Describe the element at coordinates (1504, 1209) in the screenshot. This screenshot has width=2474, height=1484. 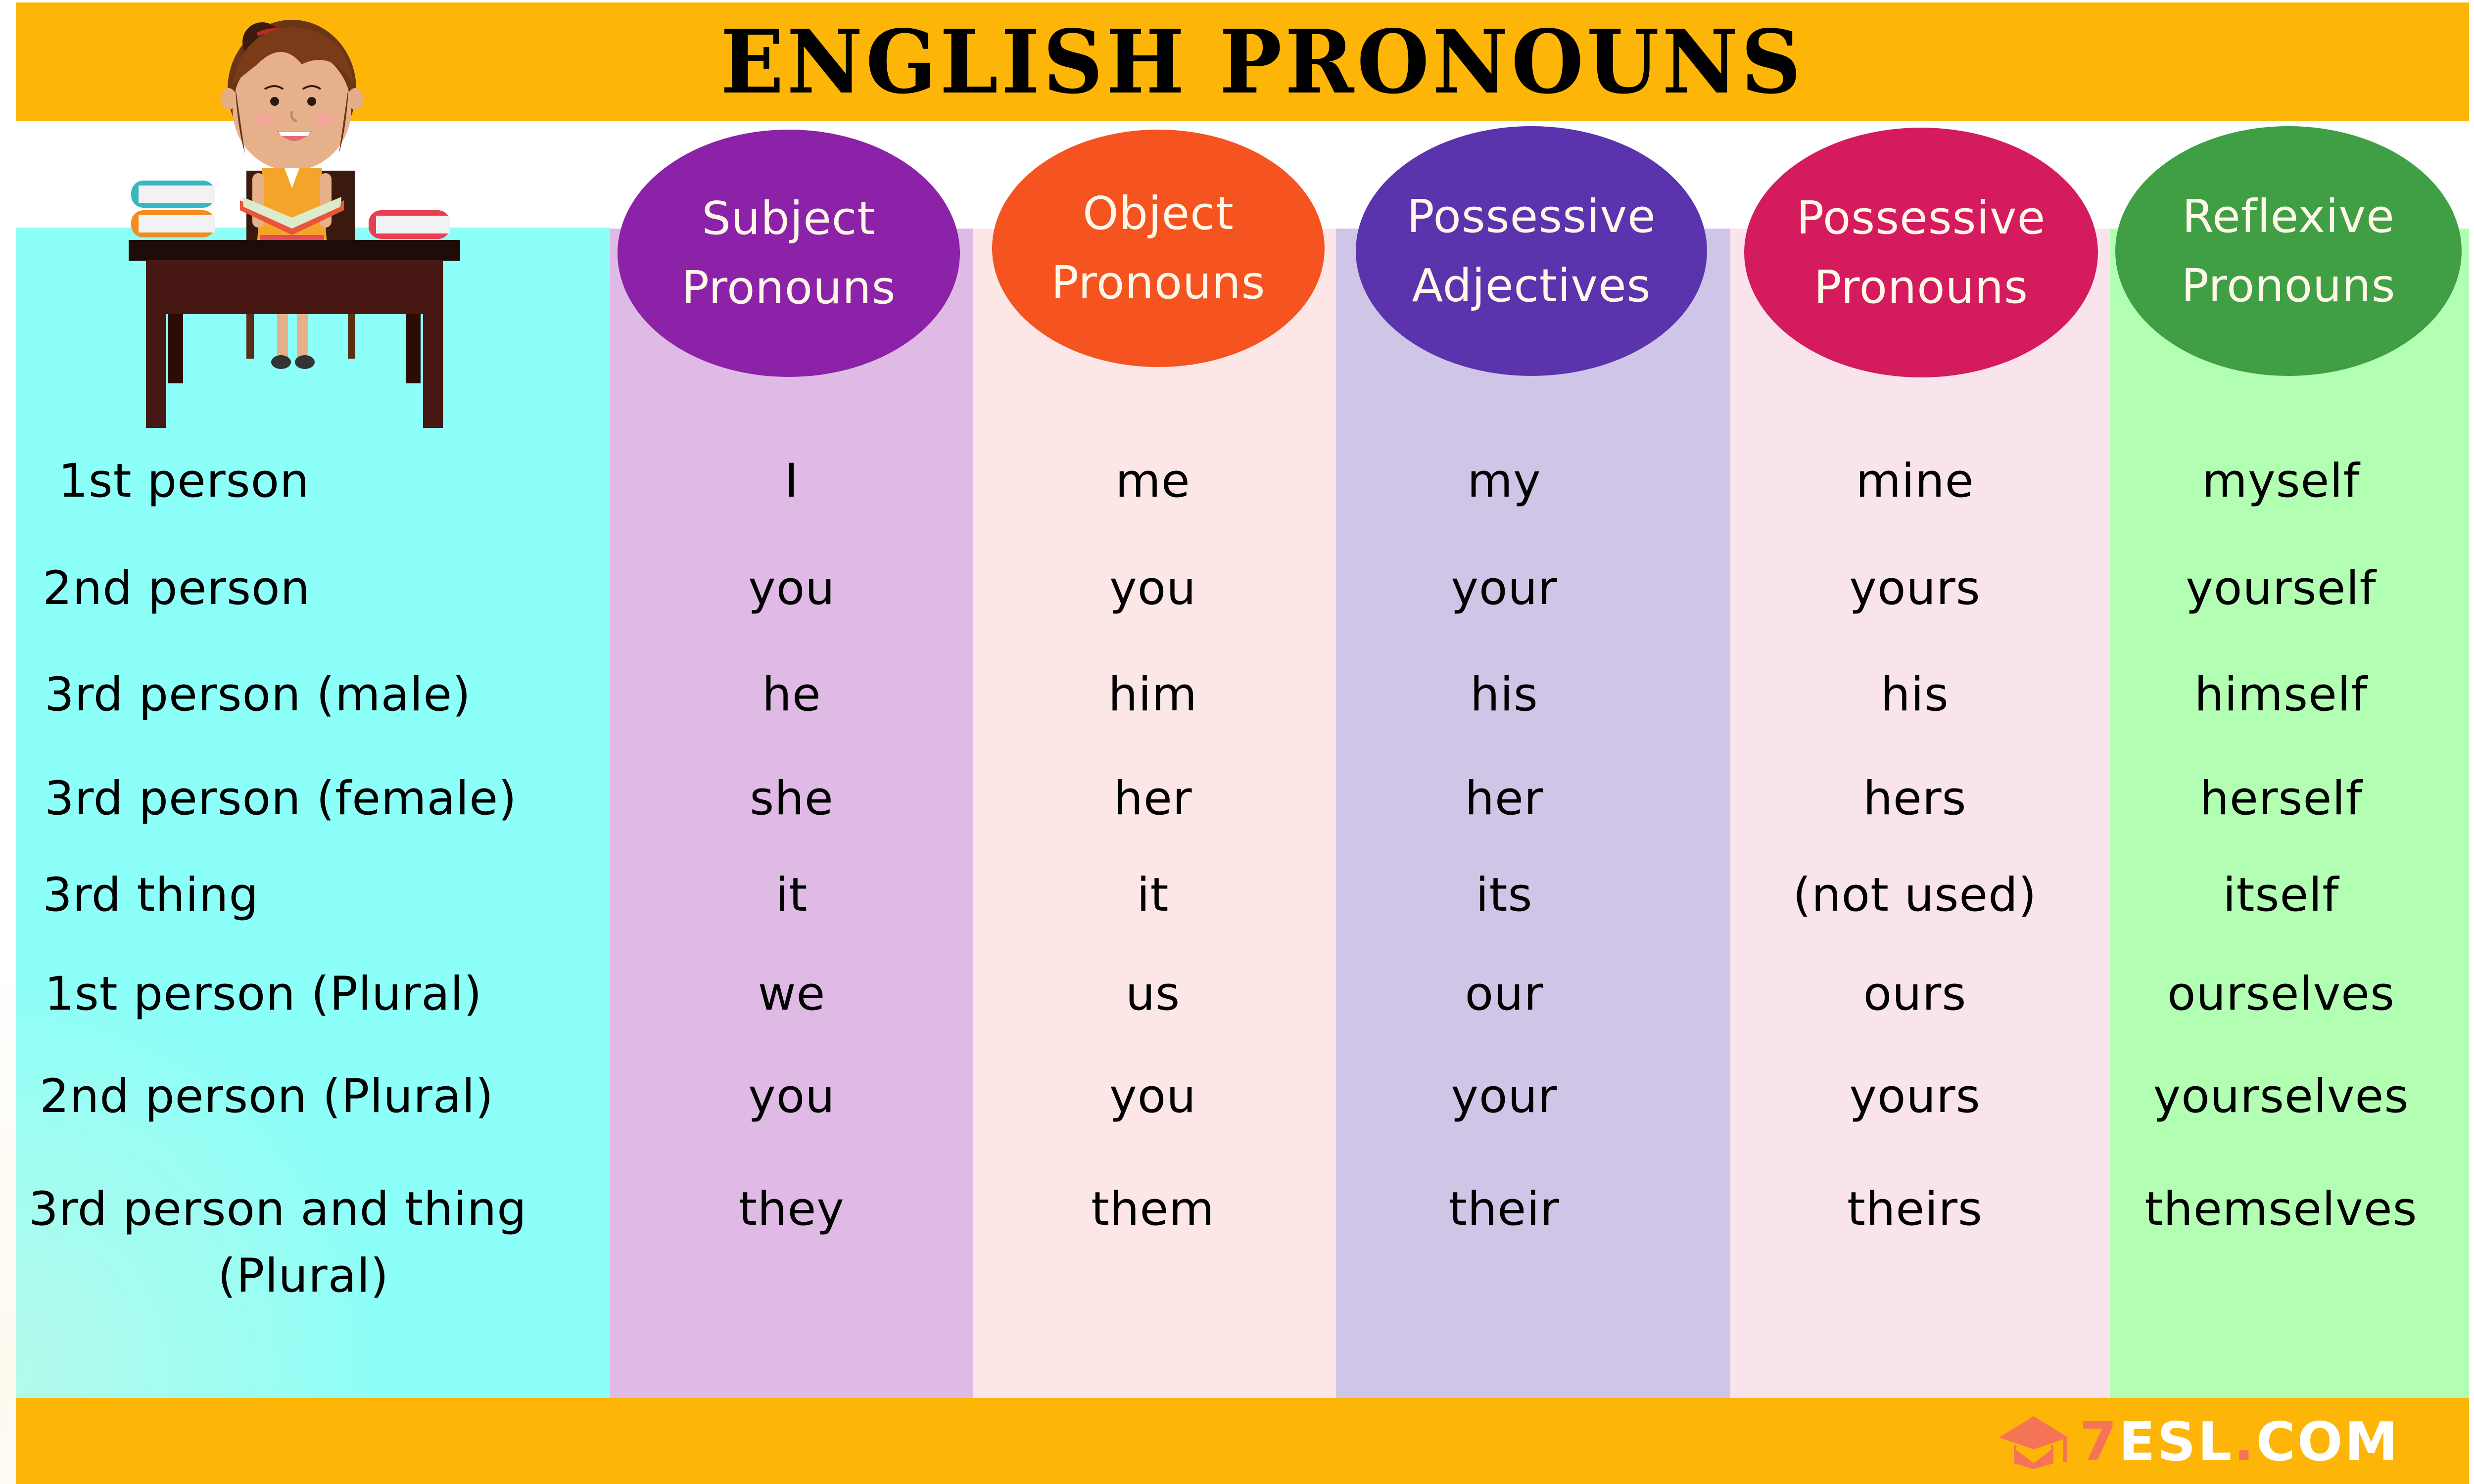
I see `pronoun-cell-possessive-adjectives: their` at that location.